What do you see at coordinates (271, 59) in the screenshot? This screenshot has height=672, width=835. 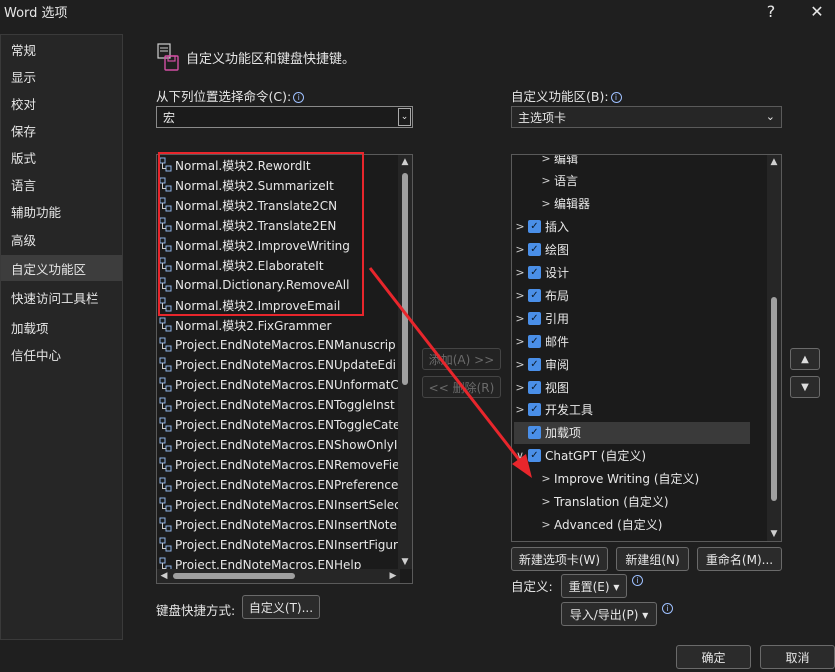 I see `page-title: 自定义功能区和键盘快捷键。` at bounding box center [271, 59].